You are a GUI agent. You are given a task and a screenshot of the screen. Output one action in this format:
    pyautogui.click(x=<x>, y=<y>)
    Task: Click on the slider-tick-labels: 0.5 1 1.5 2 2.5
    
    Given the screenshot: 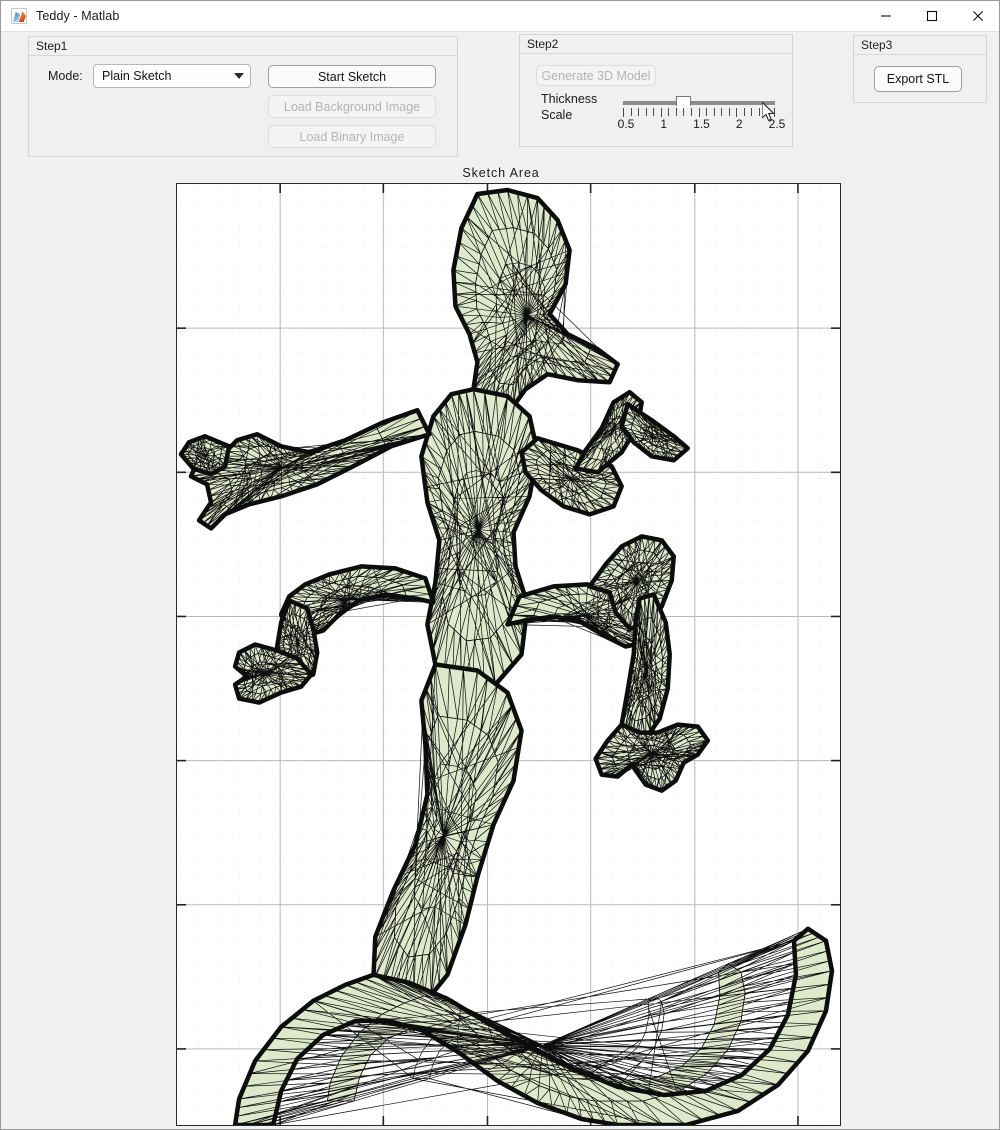 What is the action you would take?
    pyautogui.click(x=699, y=125)
    